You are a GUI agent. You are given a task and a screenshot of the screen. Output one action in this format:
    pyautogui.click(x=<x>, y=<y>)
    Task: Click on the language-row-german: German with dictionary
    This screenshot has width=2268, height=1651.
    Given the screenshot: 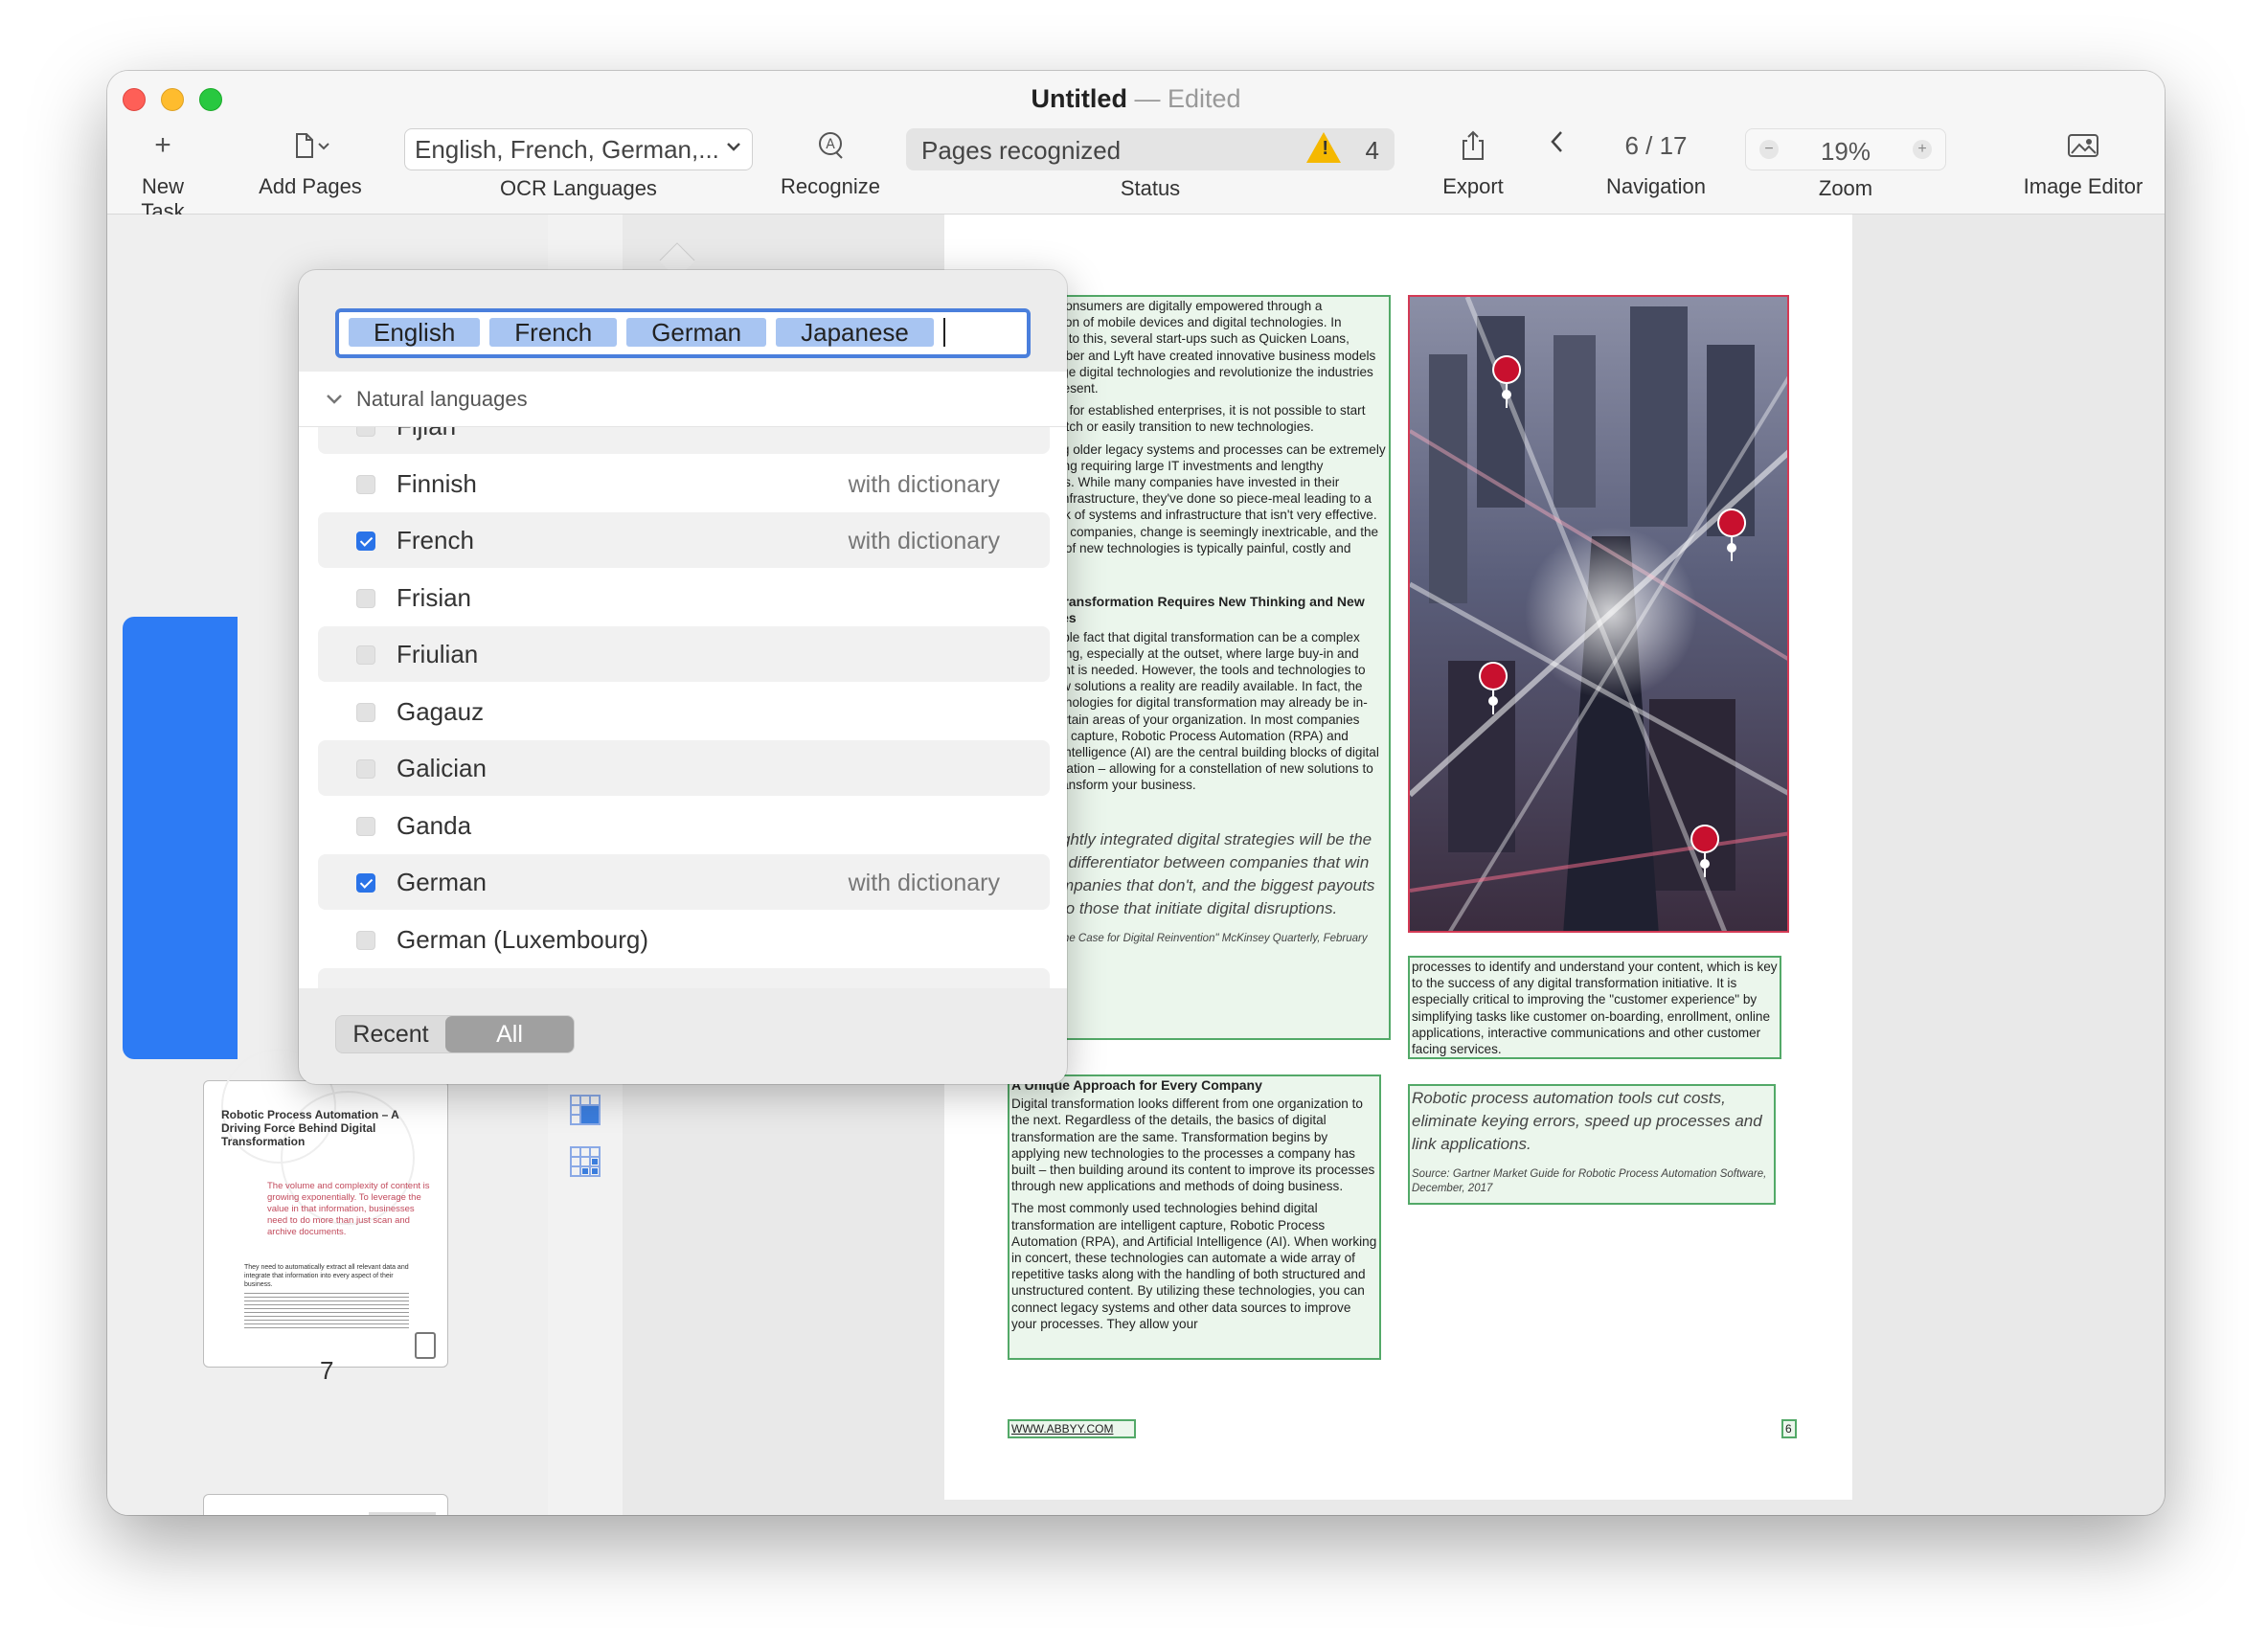 What is the action you would take?
    pyautogui.click(x=684, y=882)
    